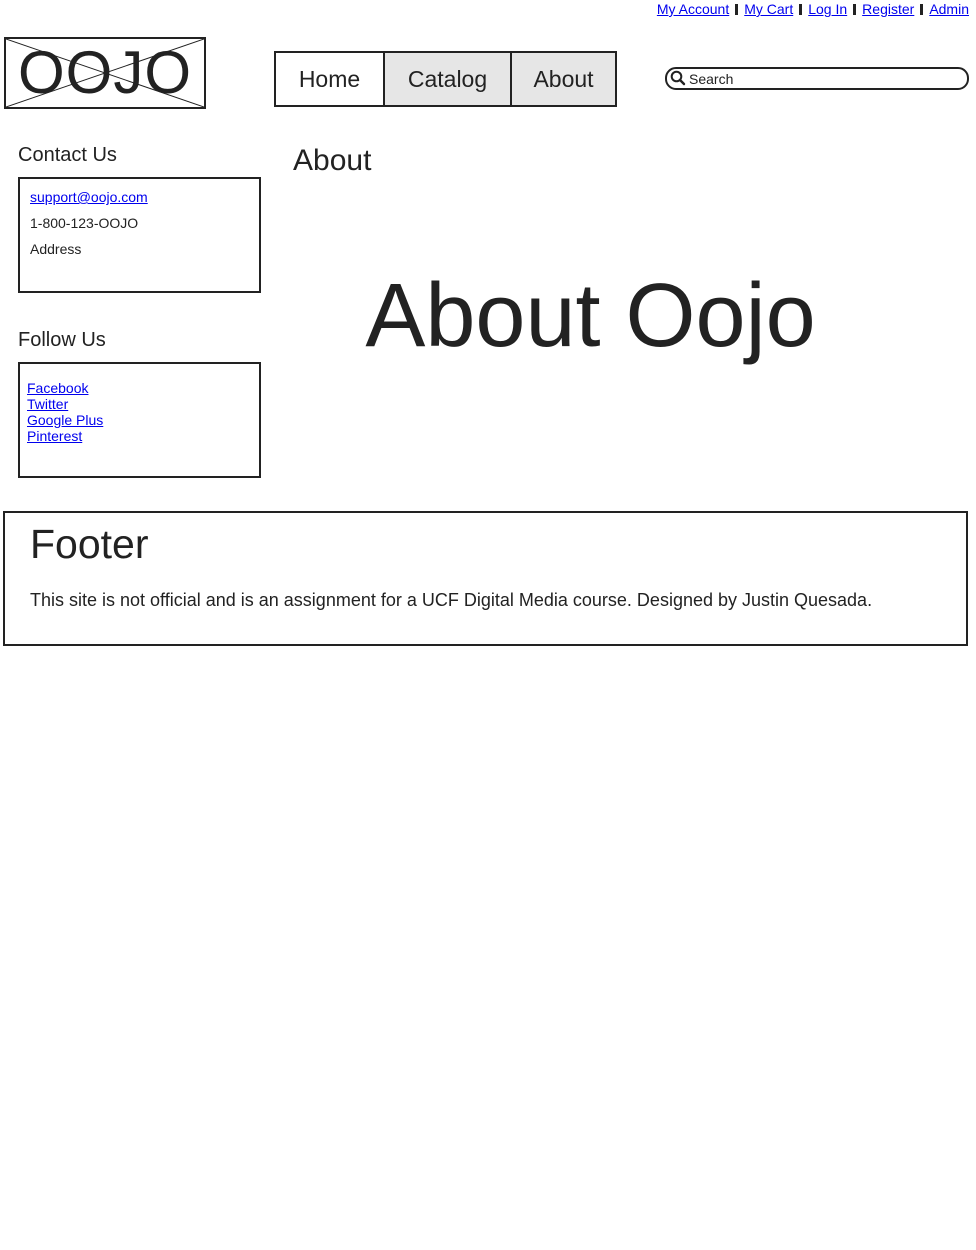  Describe the element at coordinates (62, 340) in the screenshot. I see `follow-heading: Follow Us` at that location.